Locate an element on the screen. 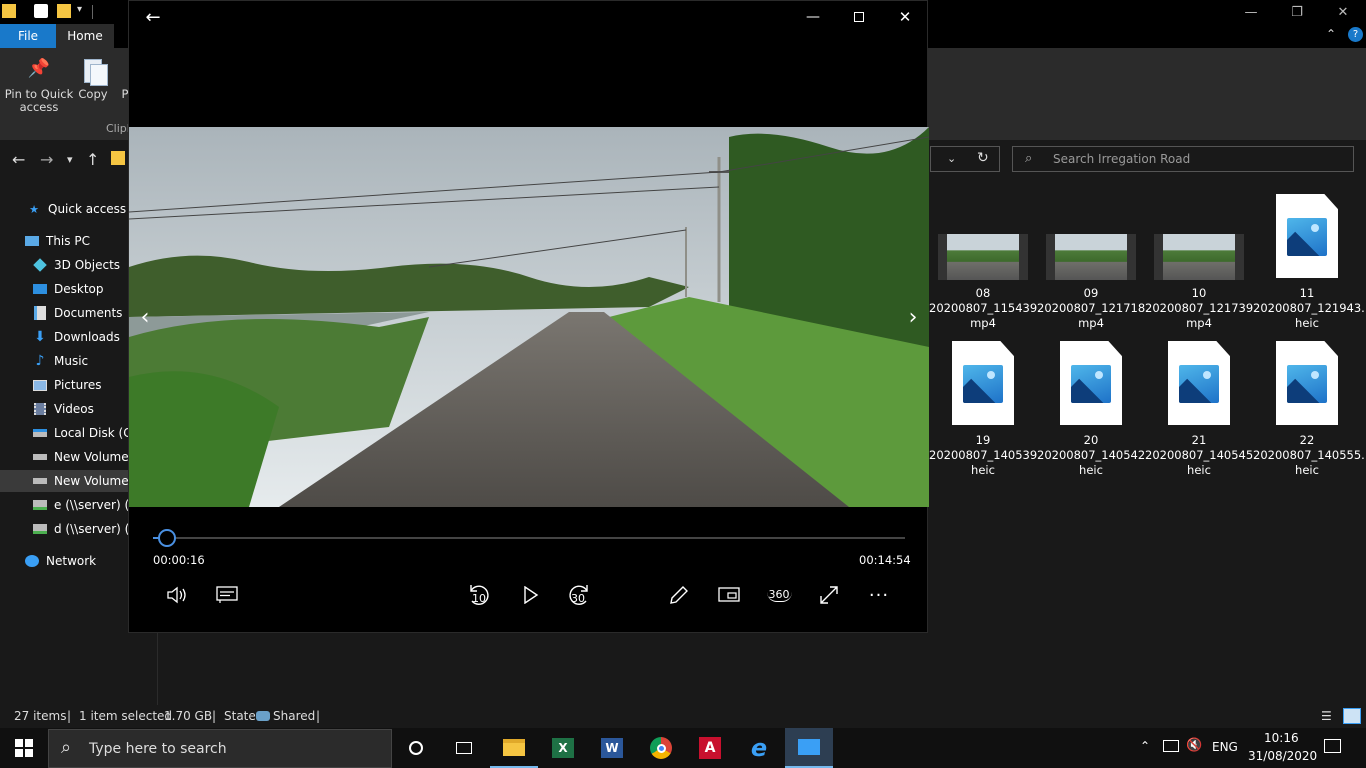 This screenshot has width=1366, height=768. clock-date: 31/08/2020 is located at coordinates (1282, 756).